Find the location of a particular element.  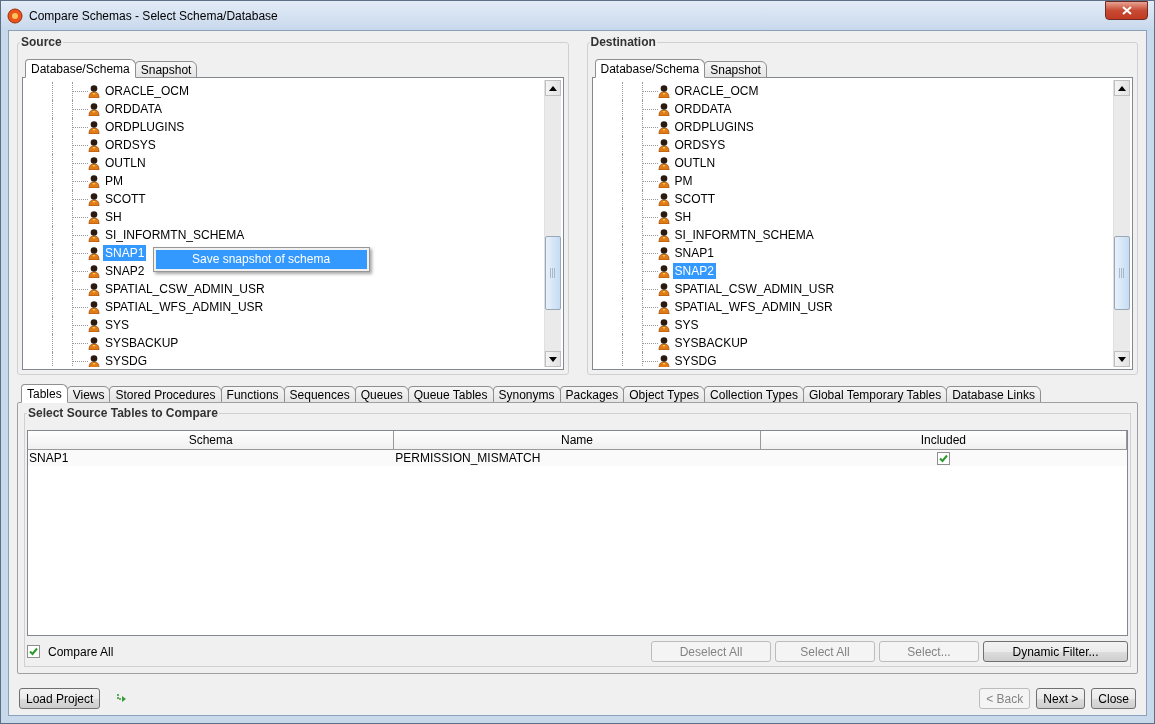

tab: Tables is located at coordinates (44, 393).